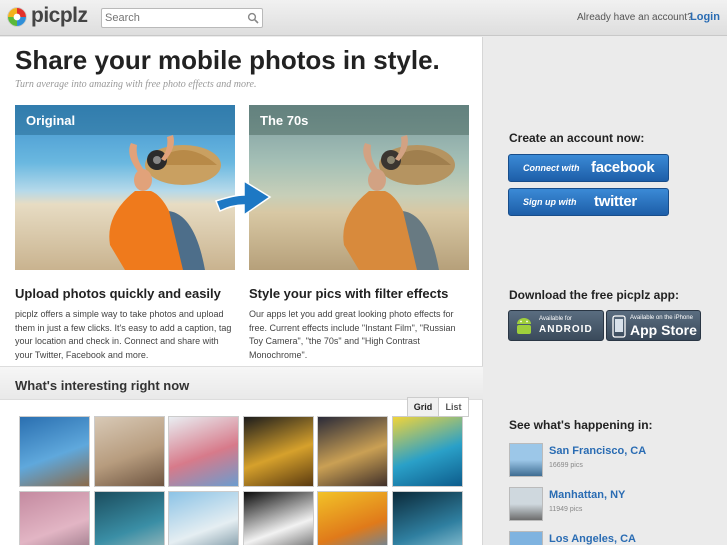 This screenshot has width=727, height=545. I want to click on grid-view-toggle: Grid, so click(423, 407).